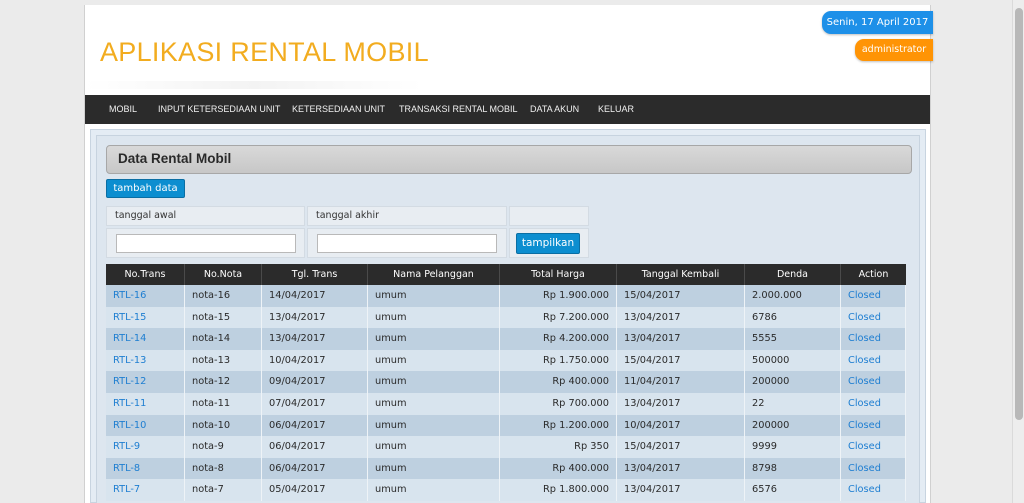 Image resolution: width=1024 pixels, height=503 pixels. Describe the element at coordinates (145, 274) in the screenshot. I see `col-header-no-trans: No.Trans` at that location.